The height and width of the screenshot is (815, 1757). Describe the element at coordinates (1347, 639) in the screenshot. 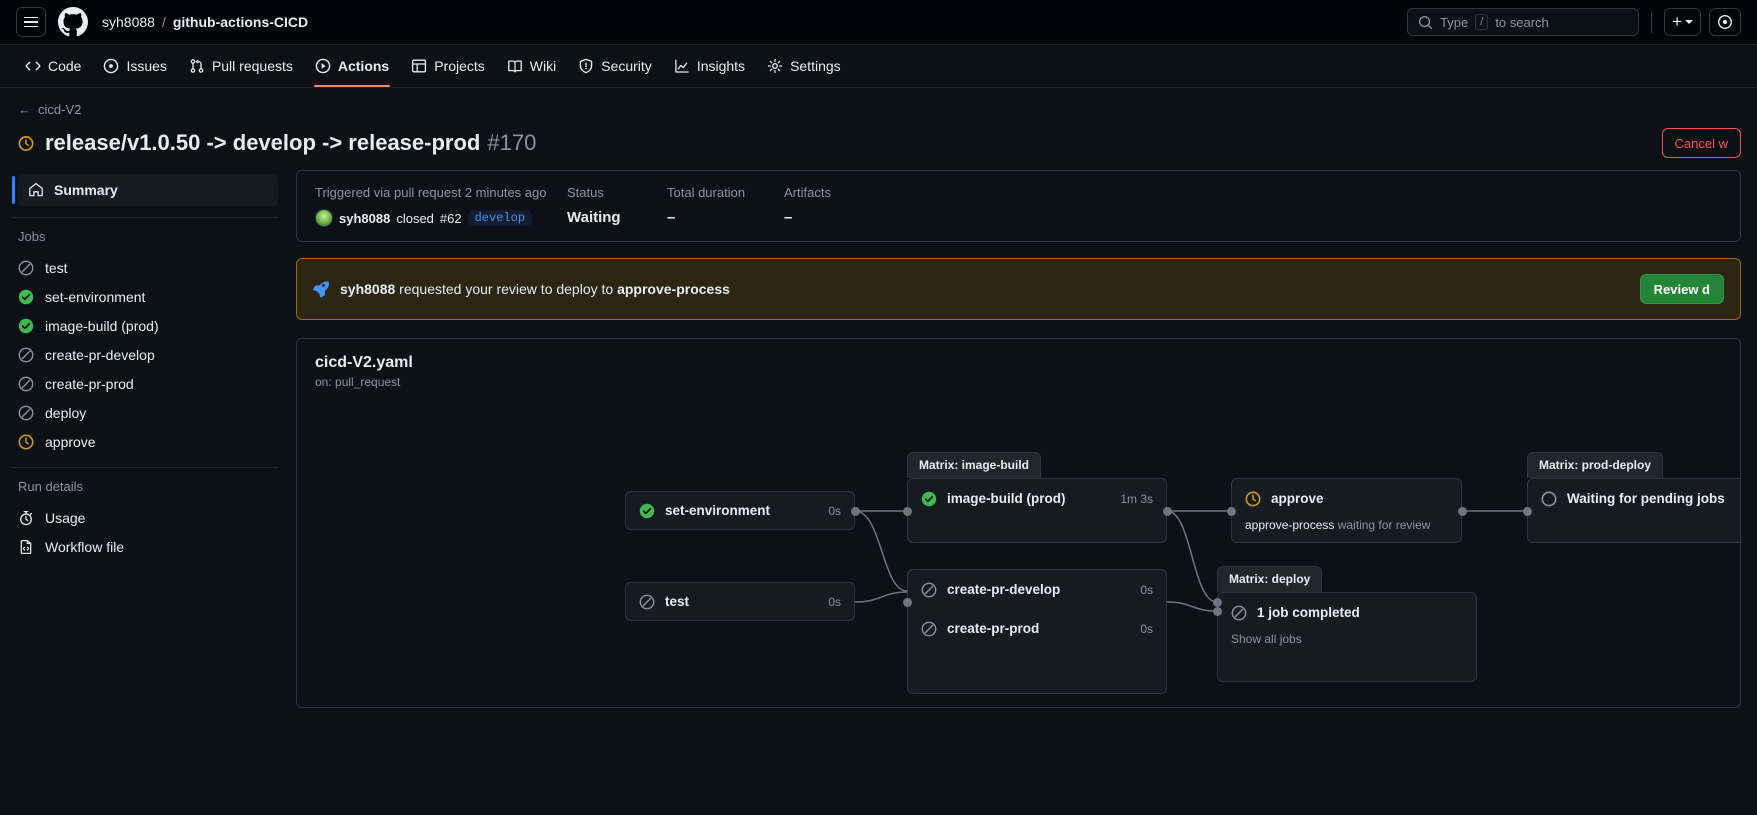

I see `graph-group-footer: Show all jobs` at that location.